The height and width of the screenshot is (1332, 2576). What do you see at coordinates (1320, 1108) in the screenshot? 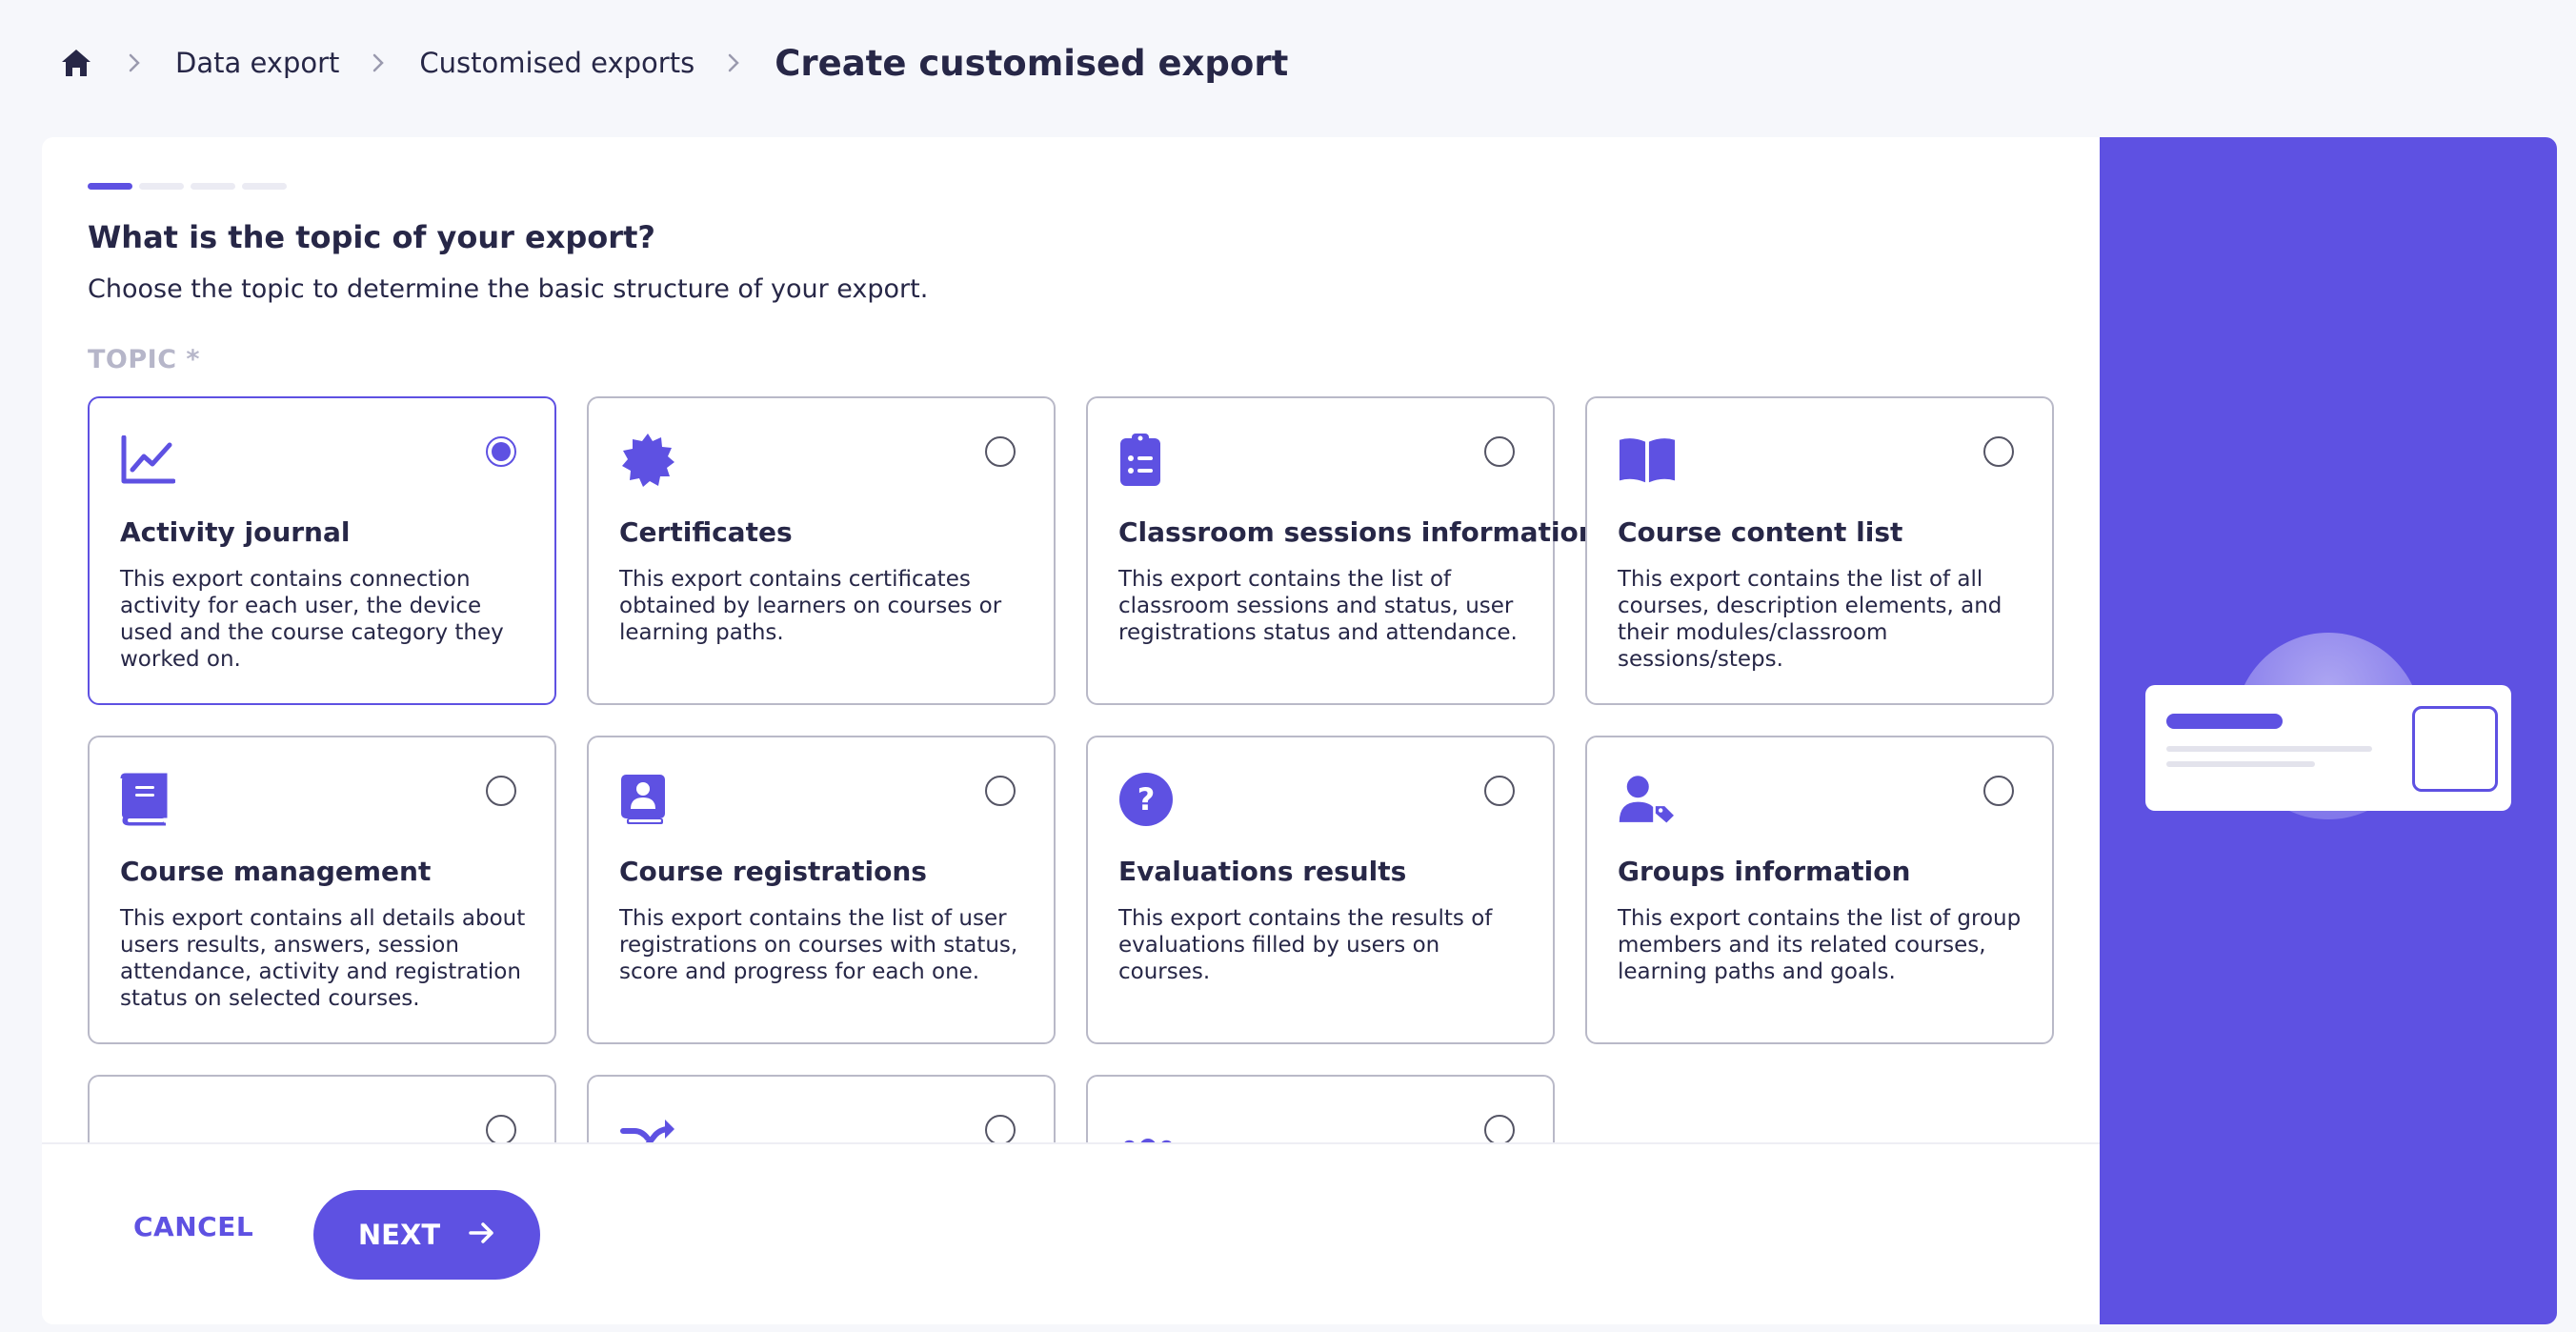
I see `topic-card-users` at bounding box center [1320, 1108].